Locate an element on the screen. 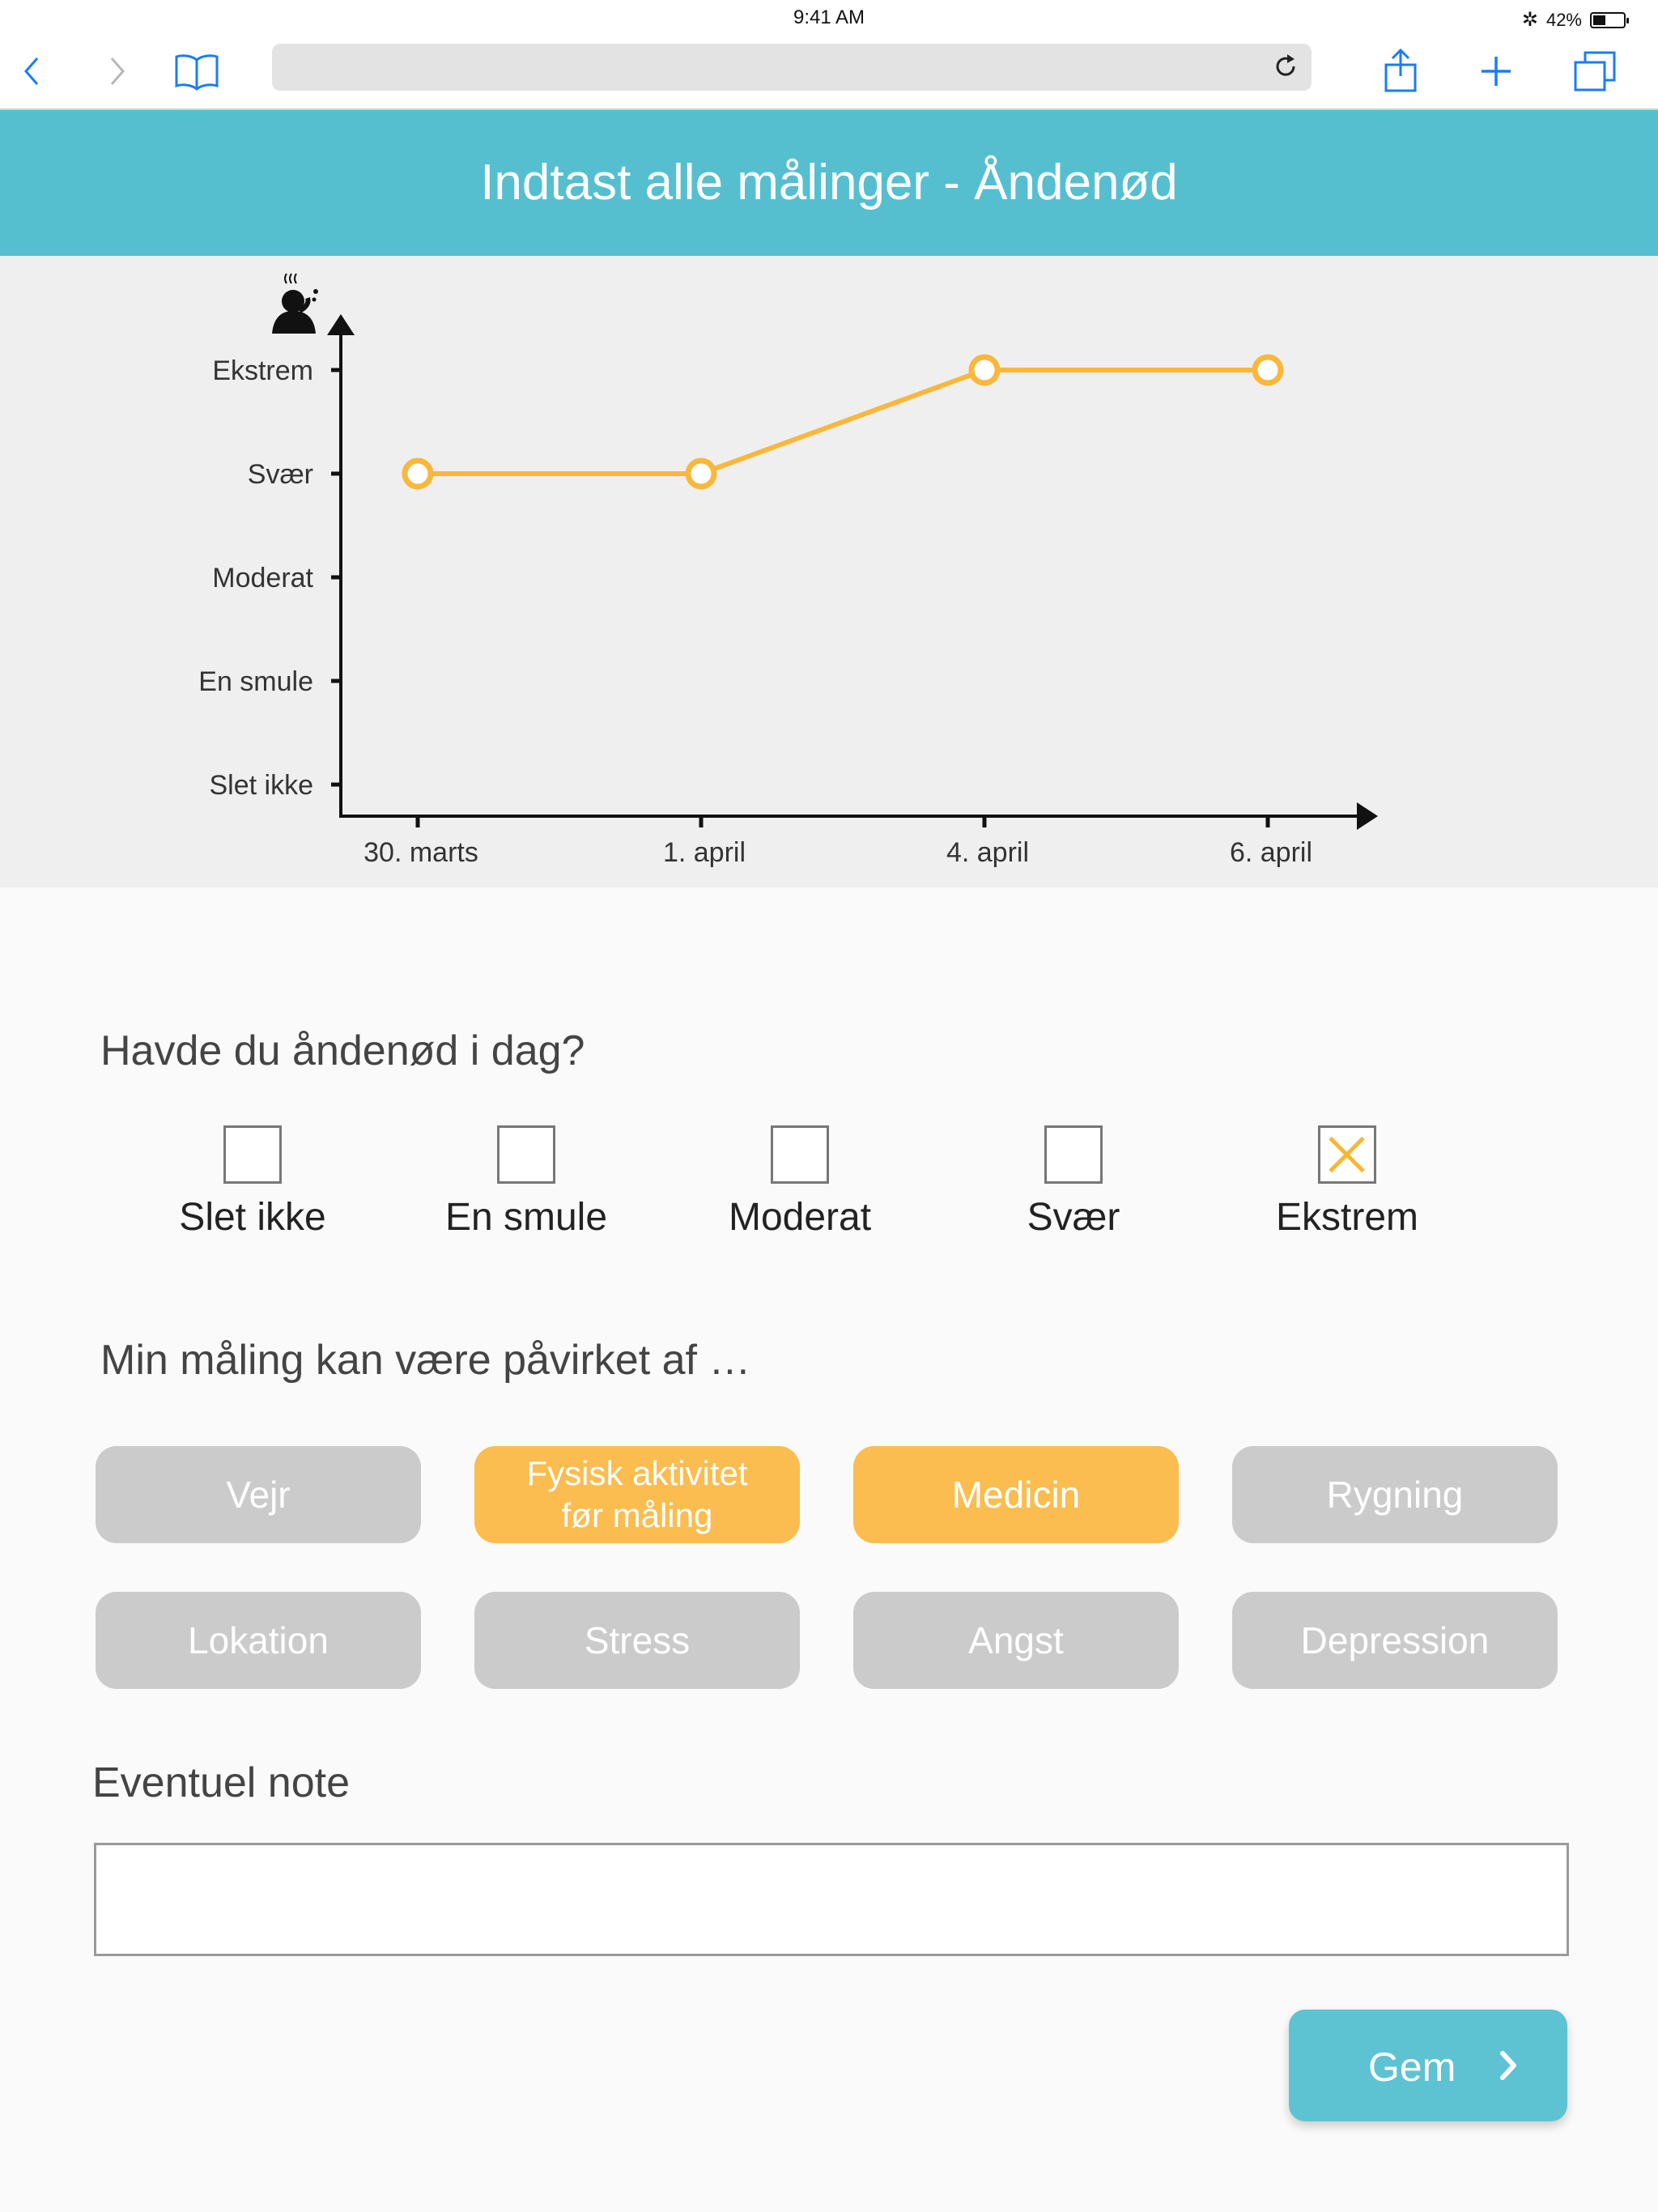 The height and width of the screenshot is (2212, 1658). battery-percent: 42% is located at coordinates (1563, 19).